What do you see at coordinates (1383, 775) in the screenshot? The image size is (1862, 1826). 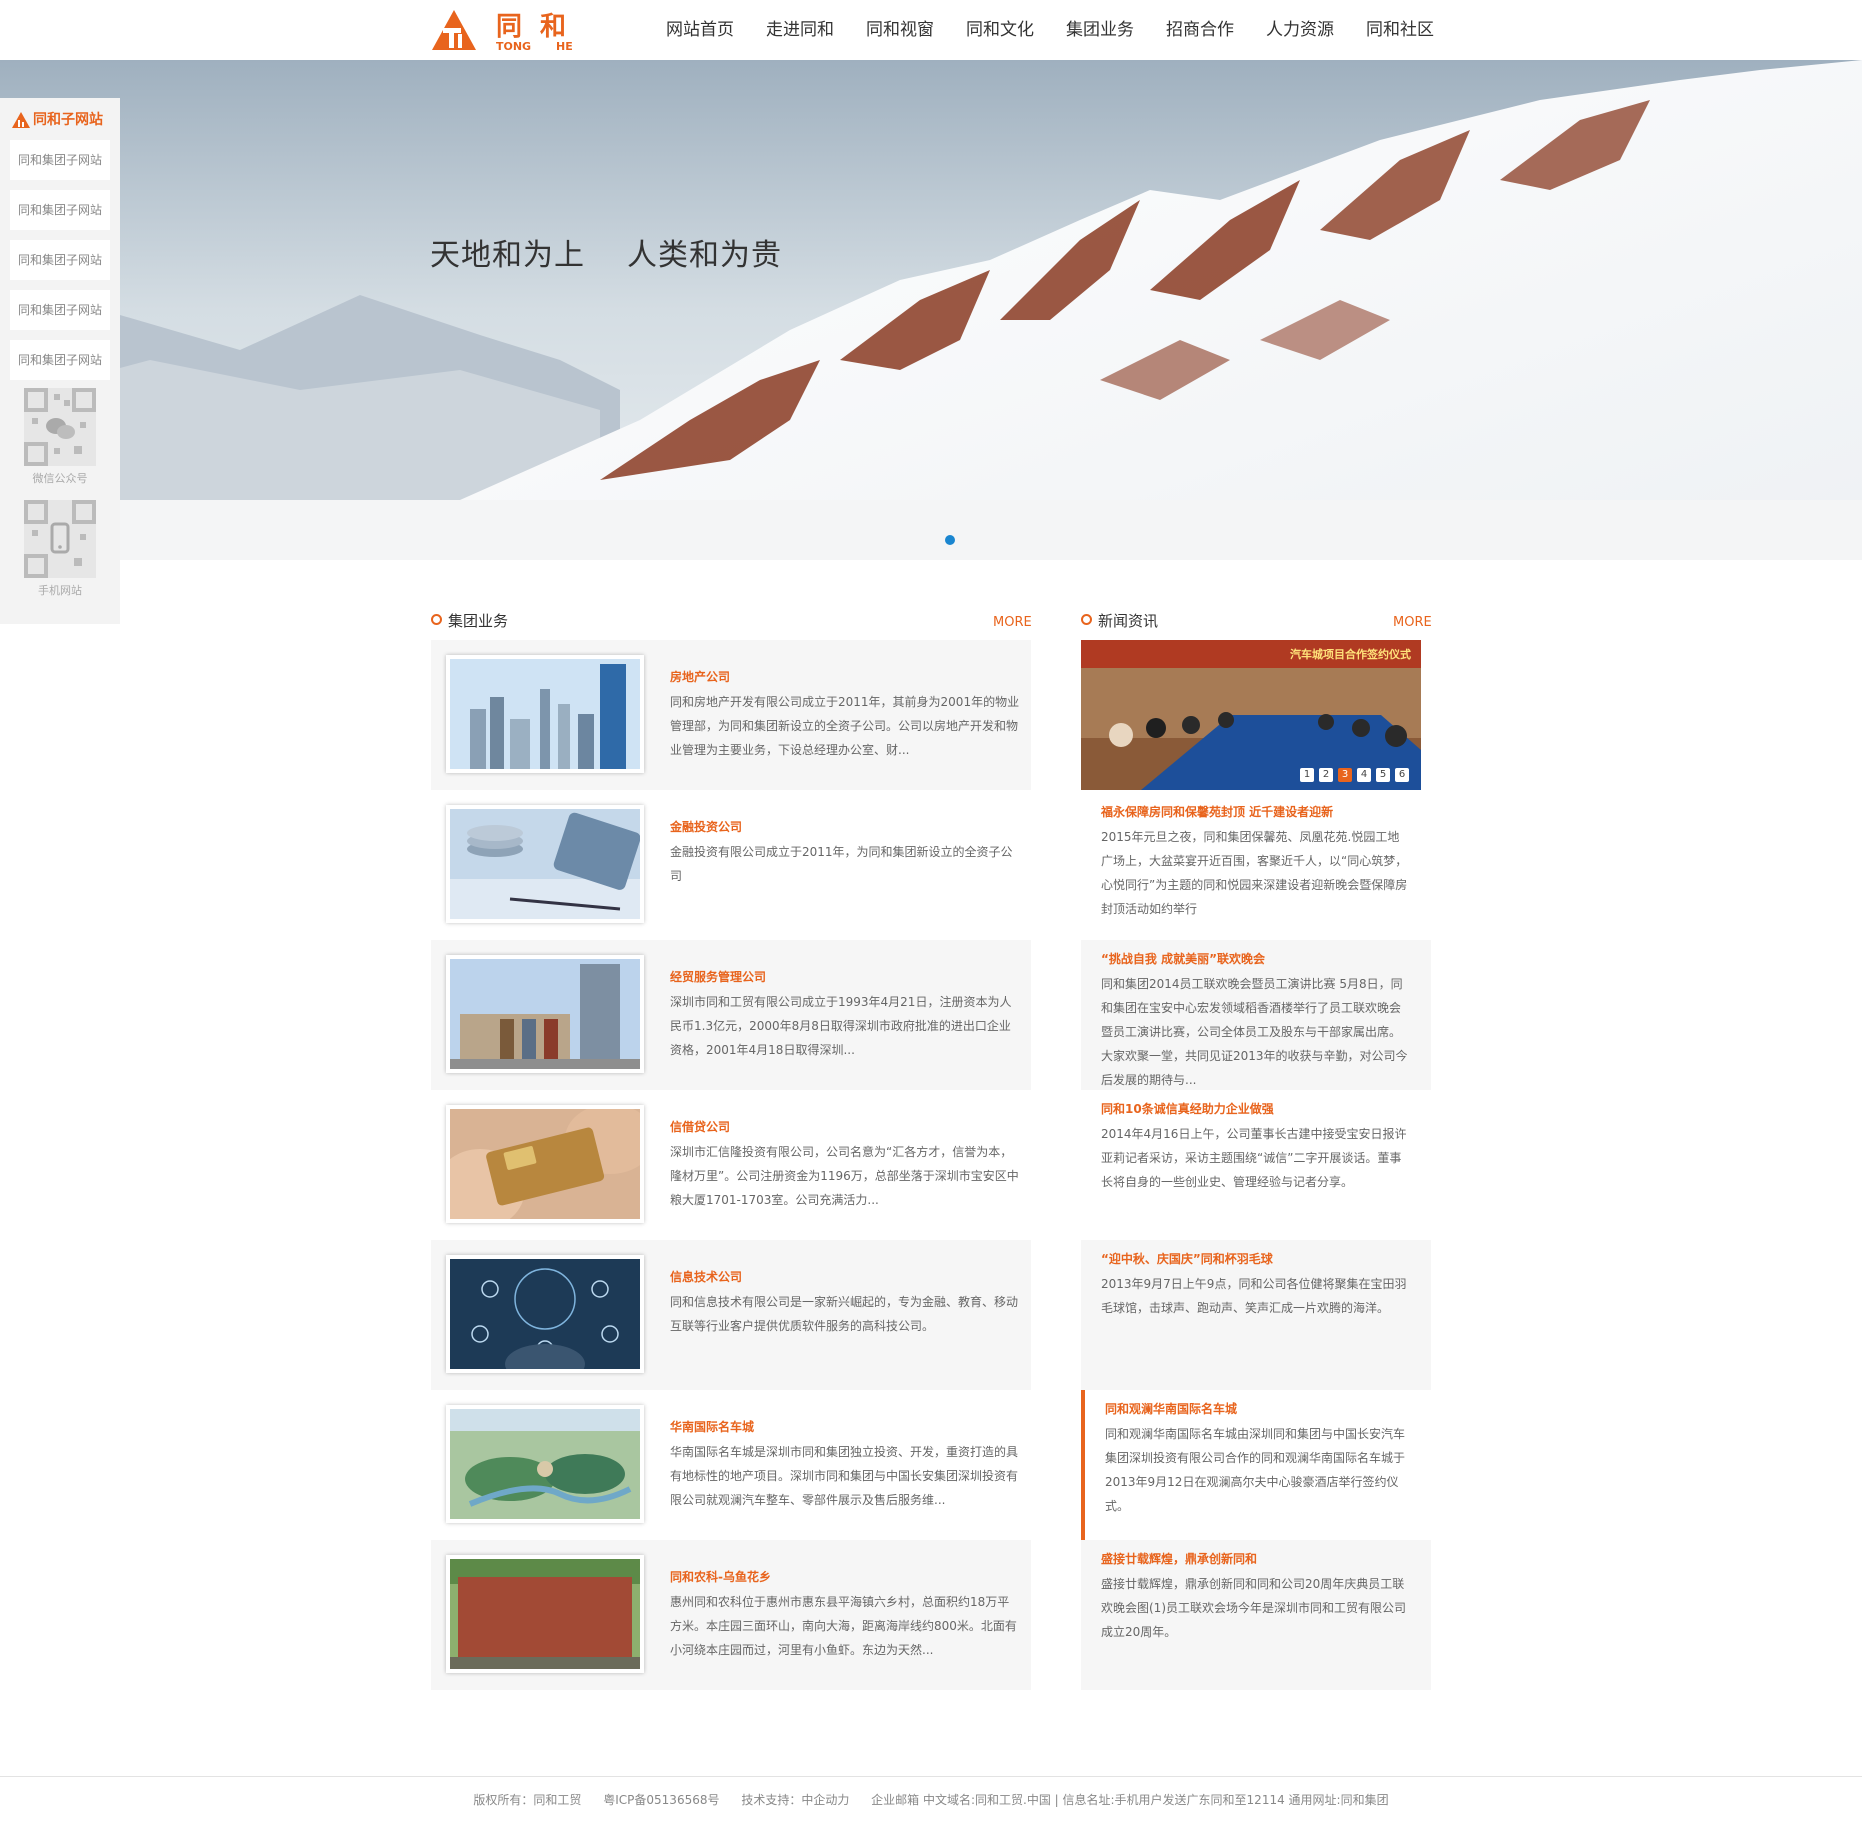 I see `pager-5: 5` at bounding box center [1383, 775].